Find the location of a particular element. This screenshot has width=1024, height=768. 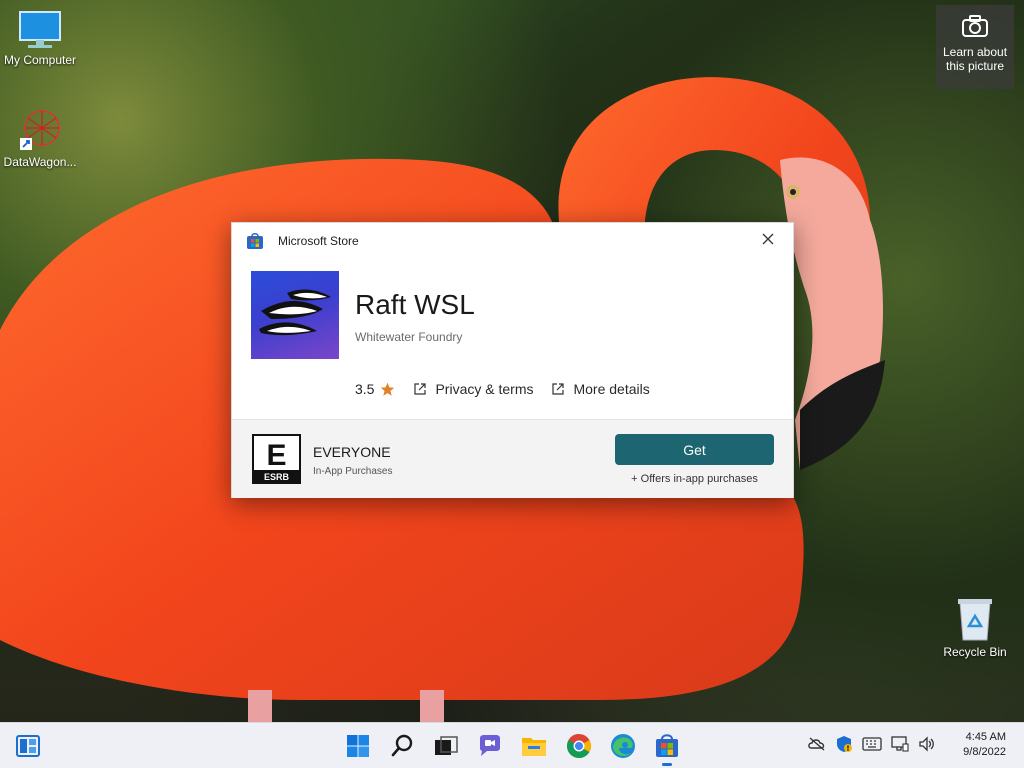

search-button is located at coordinates (403, 746).